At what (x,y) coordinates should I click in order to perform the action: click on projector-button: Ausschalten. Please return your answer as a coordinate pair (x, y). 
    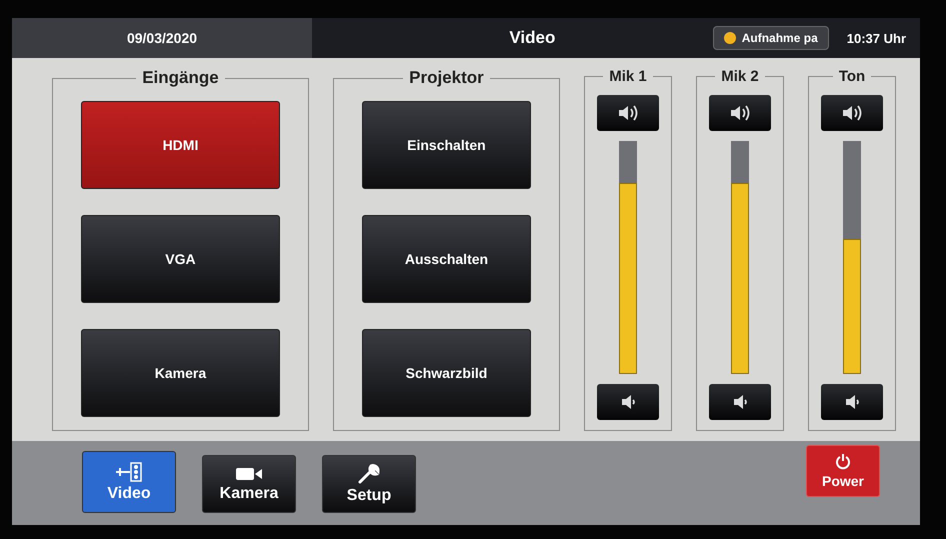
    Looking at the image, I should click on (446, 259).